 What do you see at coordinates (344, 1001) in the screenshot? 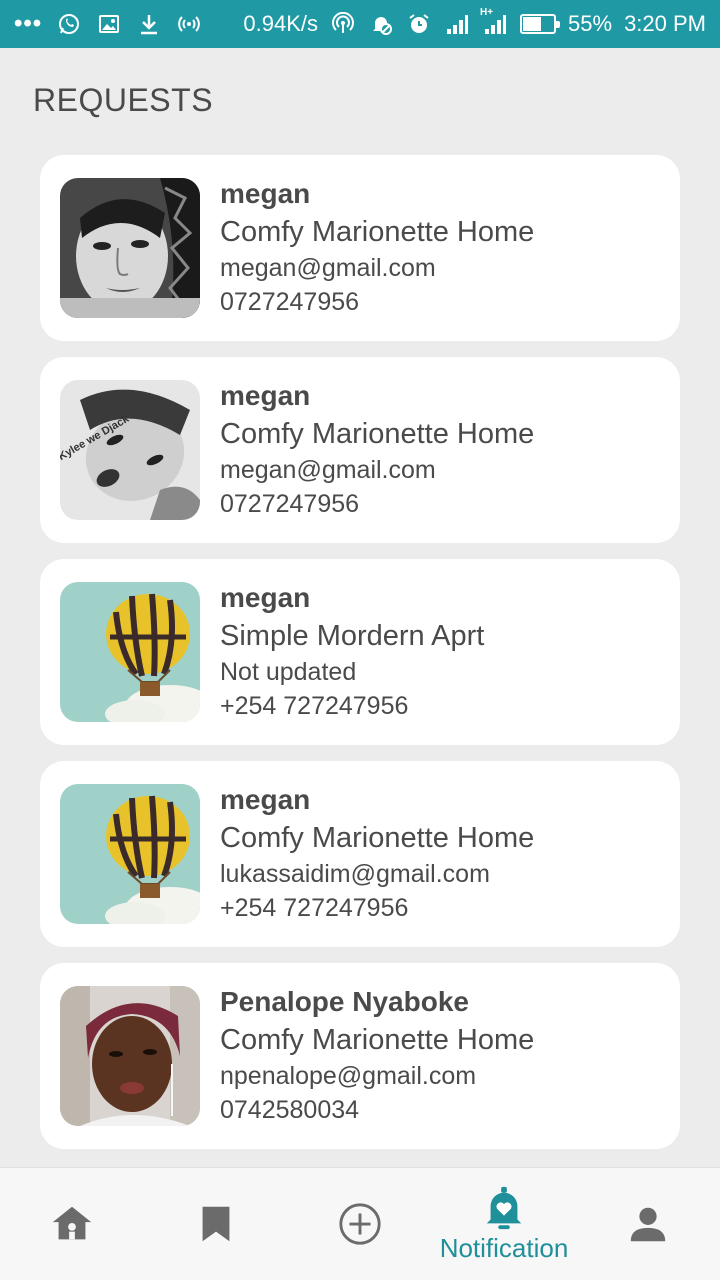
I see `requester-name: Penalope Nyaboke` at bounding box center [344, 1001].